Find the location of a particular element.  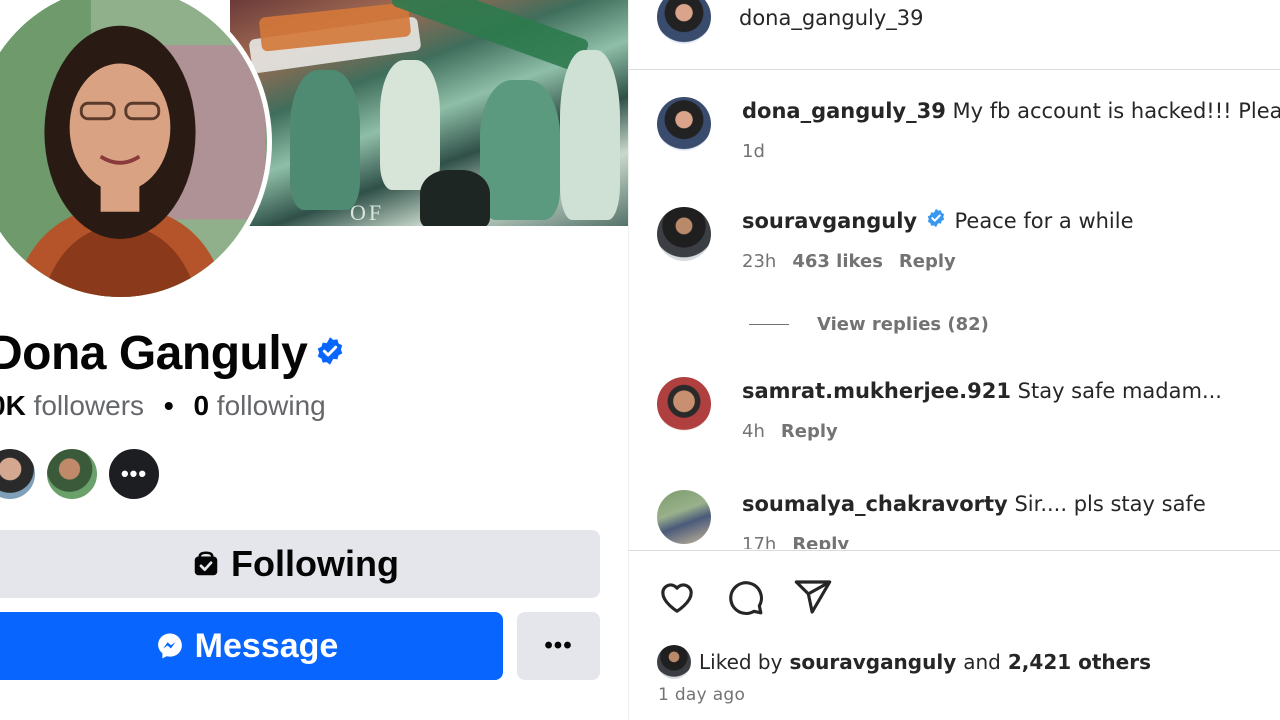

comment-username: souravganguly is located at coordinates (829, 221).